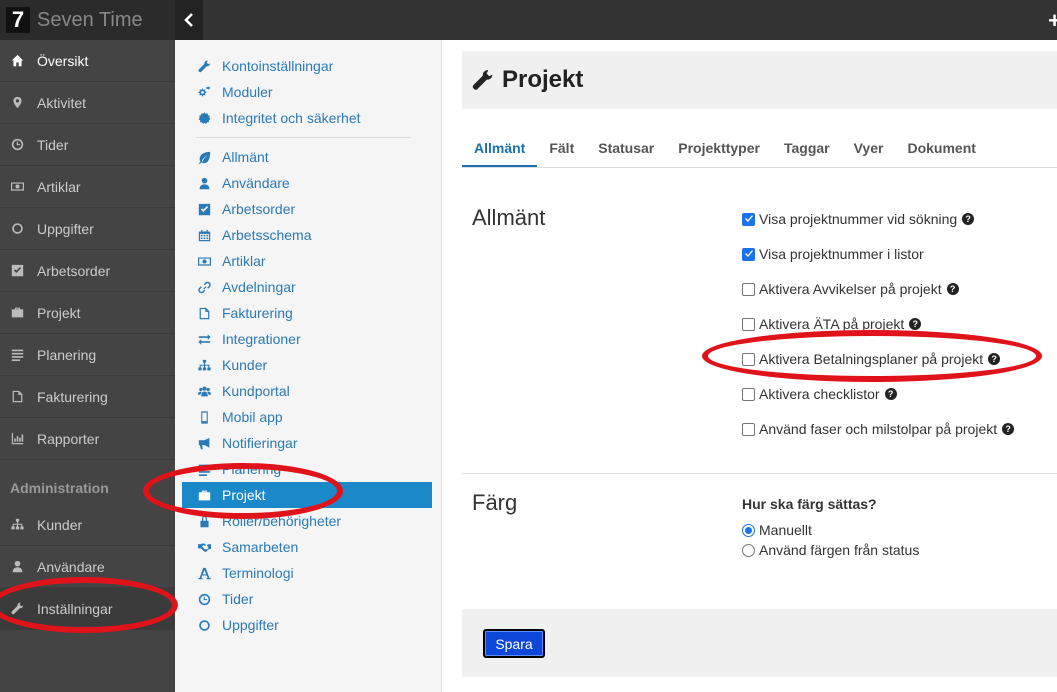 The height and width of the screenshot is (692, 1057). I want to click on option-row: Visa projektnummer vid sökning ?, so click(858, 219).